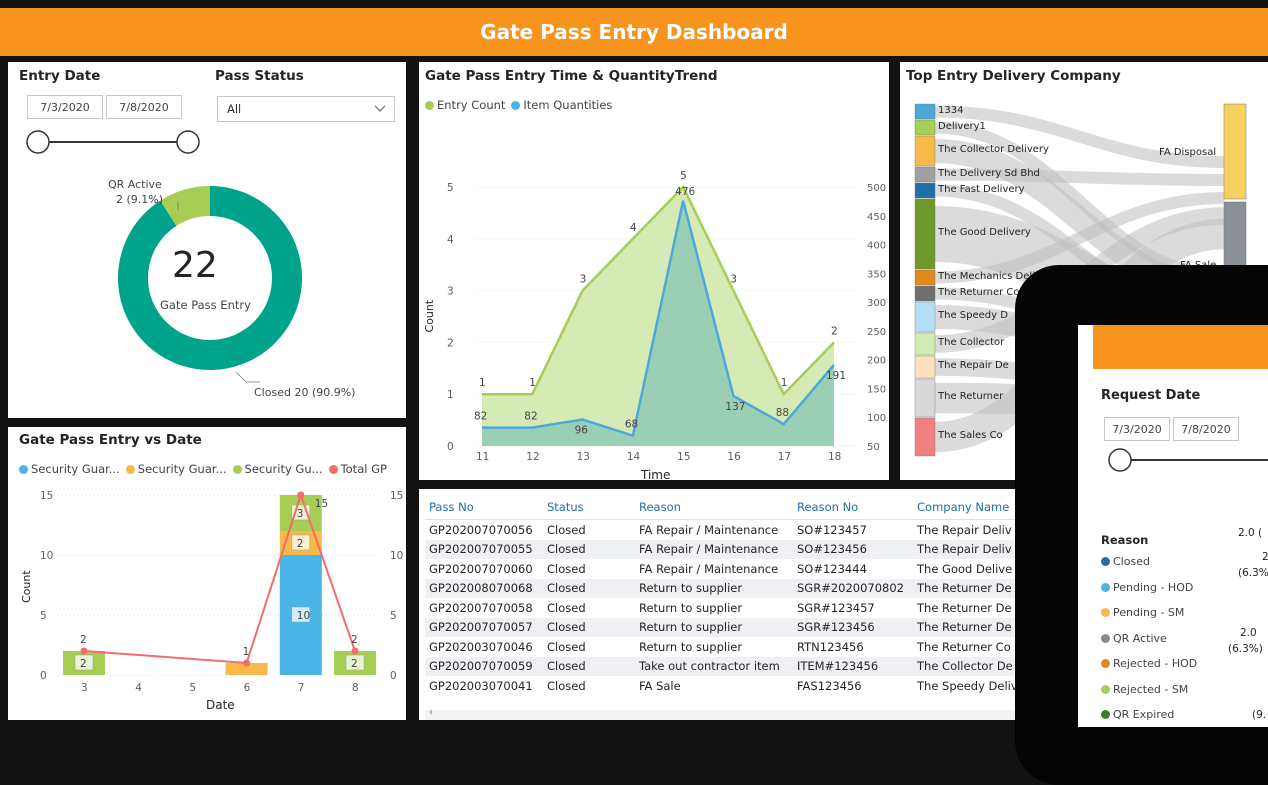  Describe the element at coordinates (1125, 540) in the screenshot. I see `phone-reason-title: Reason` at that location.